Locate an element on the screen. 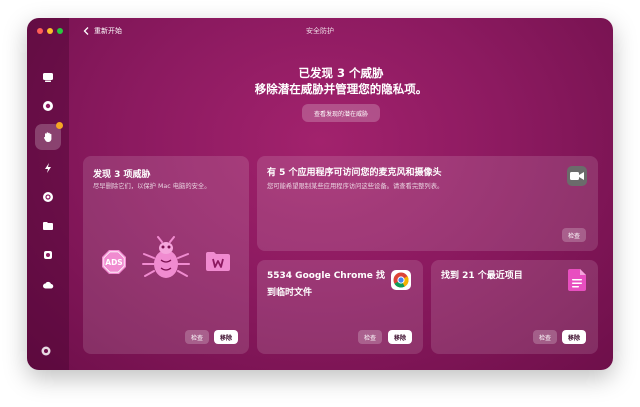  sidebar-item-cleanup is located at coordinates (48, 77).